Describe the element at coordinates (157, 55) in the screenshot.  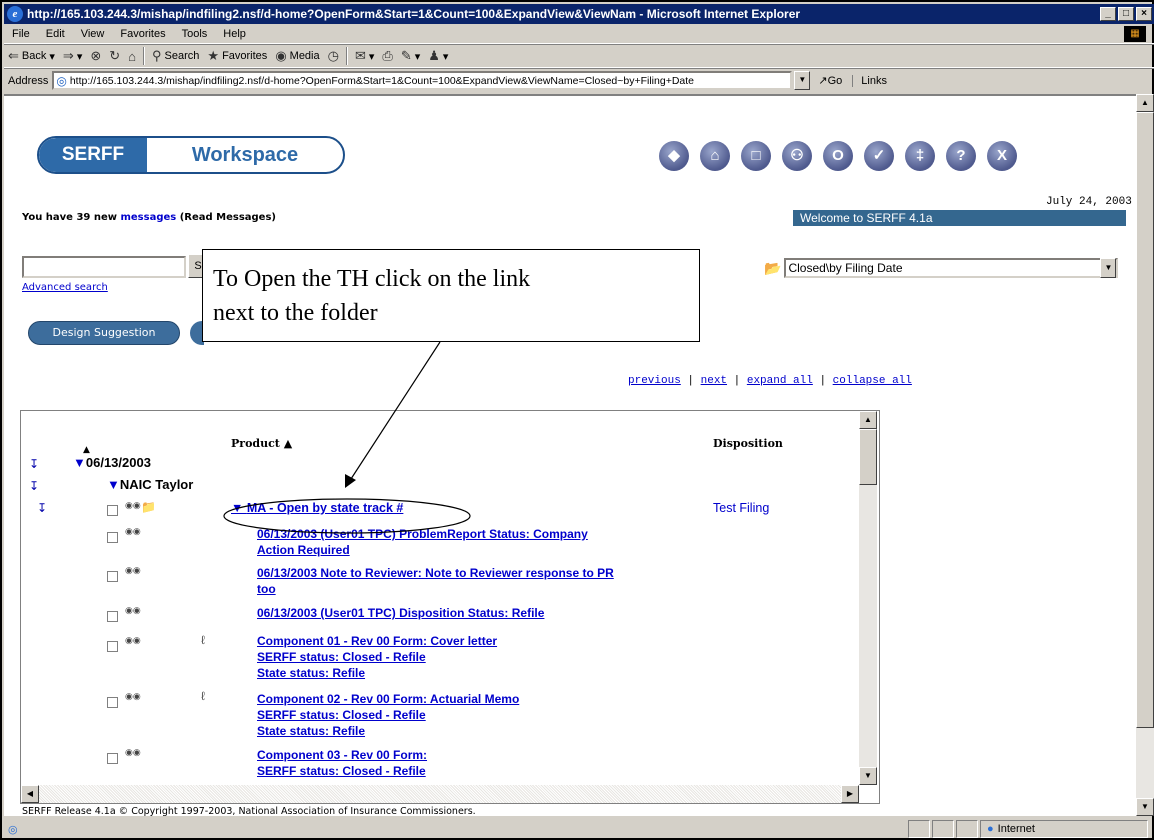
I see `search-icon: ⚲` at that location.